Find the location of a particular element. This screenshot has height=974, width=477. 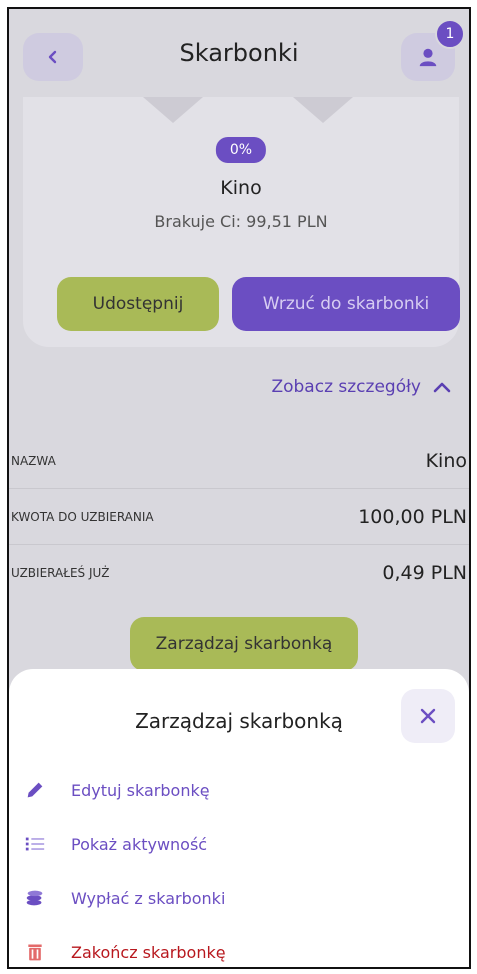

detail-label: NAZWA is located at coordinates (33, 460).